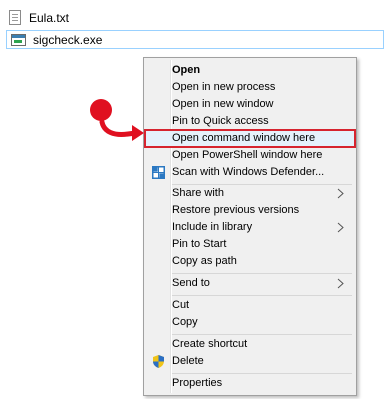 The image size is (388, 399). Describe the element at coordinates (198, 193) in the screenshot. I see `menu-item-label: Share with` at that location.